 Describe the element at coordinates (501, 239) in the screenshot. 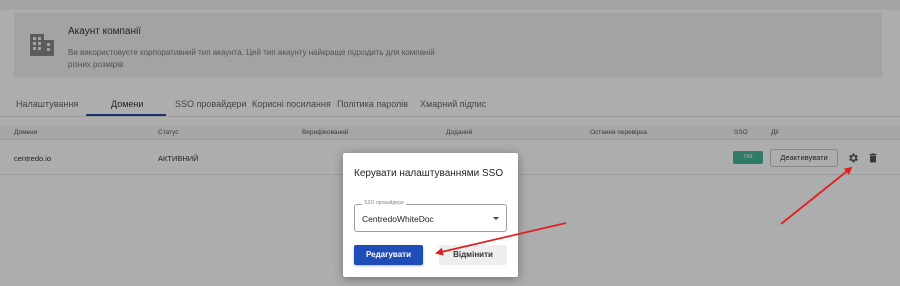

I see `arrow-to-edit-button` at that location.